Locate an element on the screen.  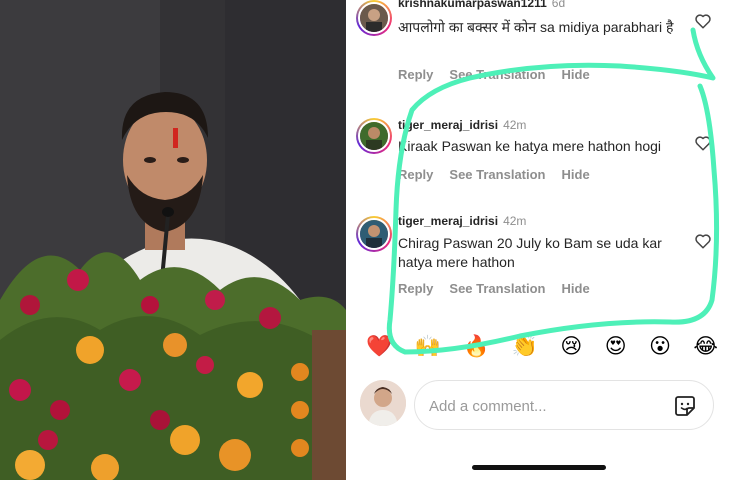
comment-username: krishnakumarpaswan1211 6d is located at coordinates (481, 5).